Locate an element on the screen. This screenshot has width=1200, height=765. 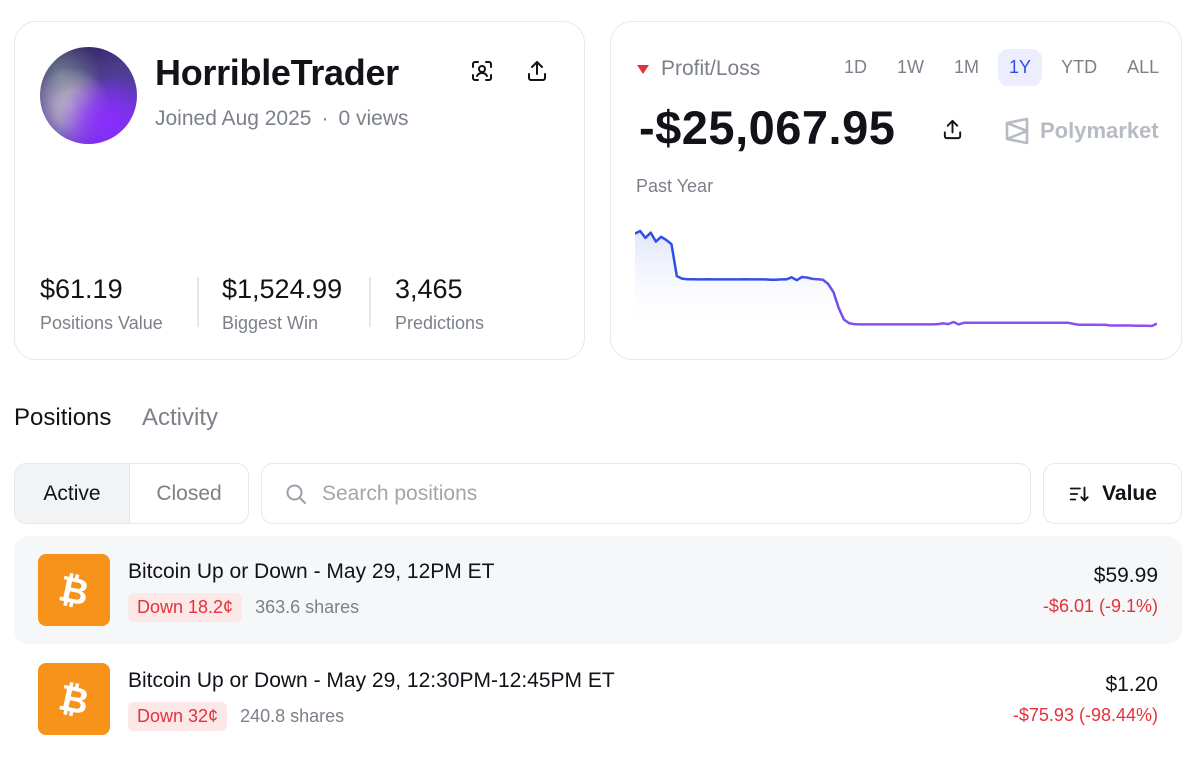
avatar is located at coordinates (88, 95).